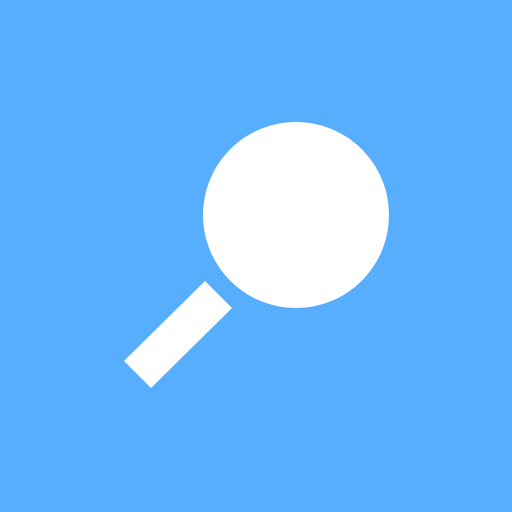  What do you see at coordinates (296, 215) in the screenshot?
I see `lens-circle` at bounding box center [296, 215].